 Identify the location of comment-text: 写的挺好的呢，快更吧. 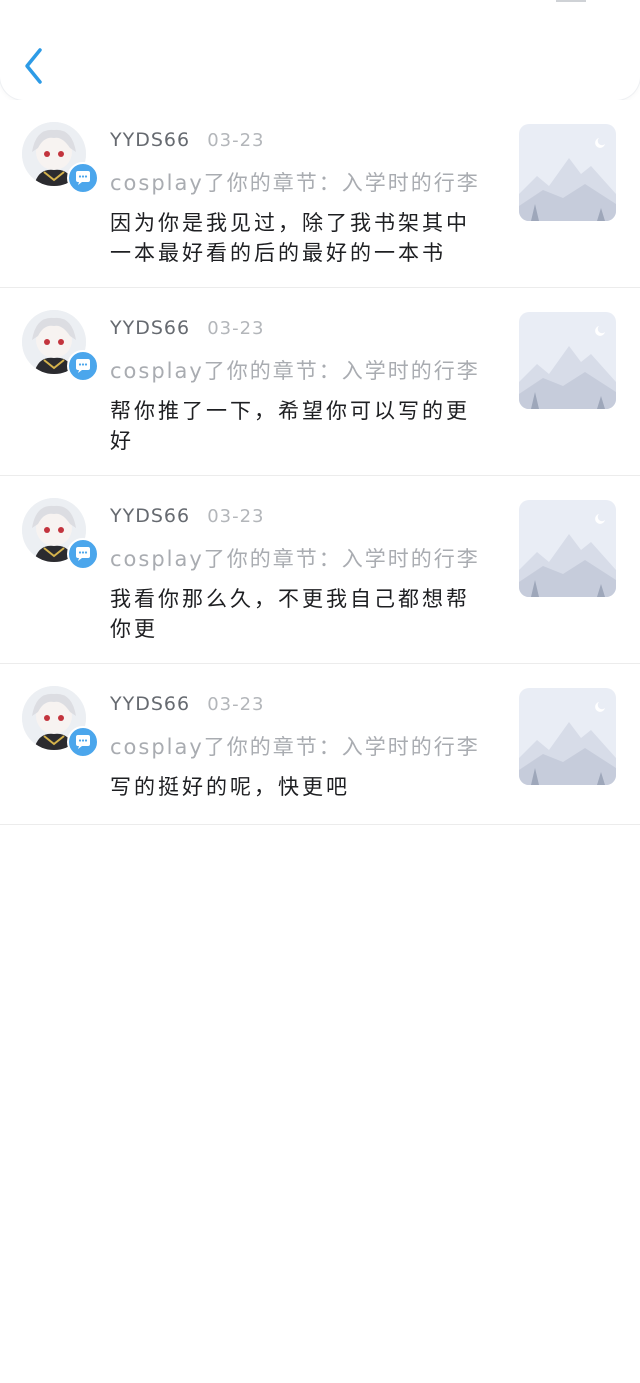
(230, 787).